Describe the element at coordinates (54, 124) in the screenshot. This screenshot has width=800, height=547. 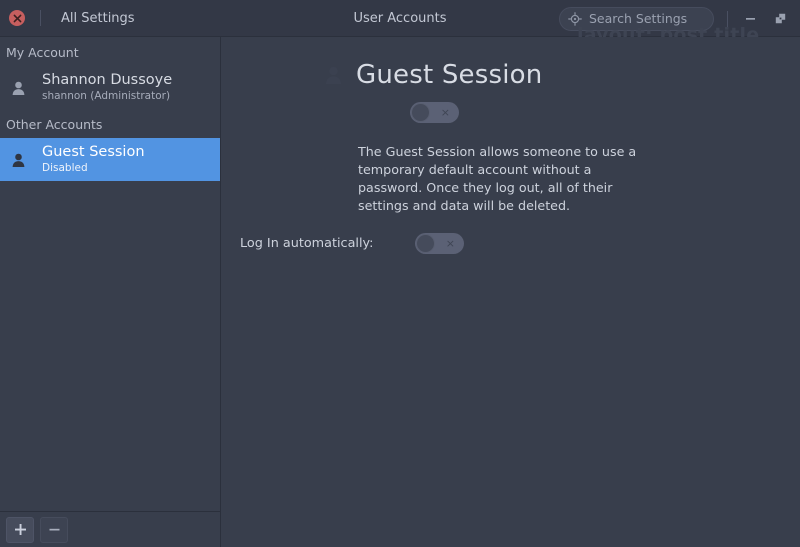
I see `sidebar-group-header-other-accounts: Other Accounts` at that location.